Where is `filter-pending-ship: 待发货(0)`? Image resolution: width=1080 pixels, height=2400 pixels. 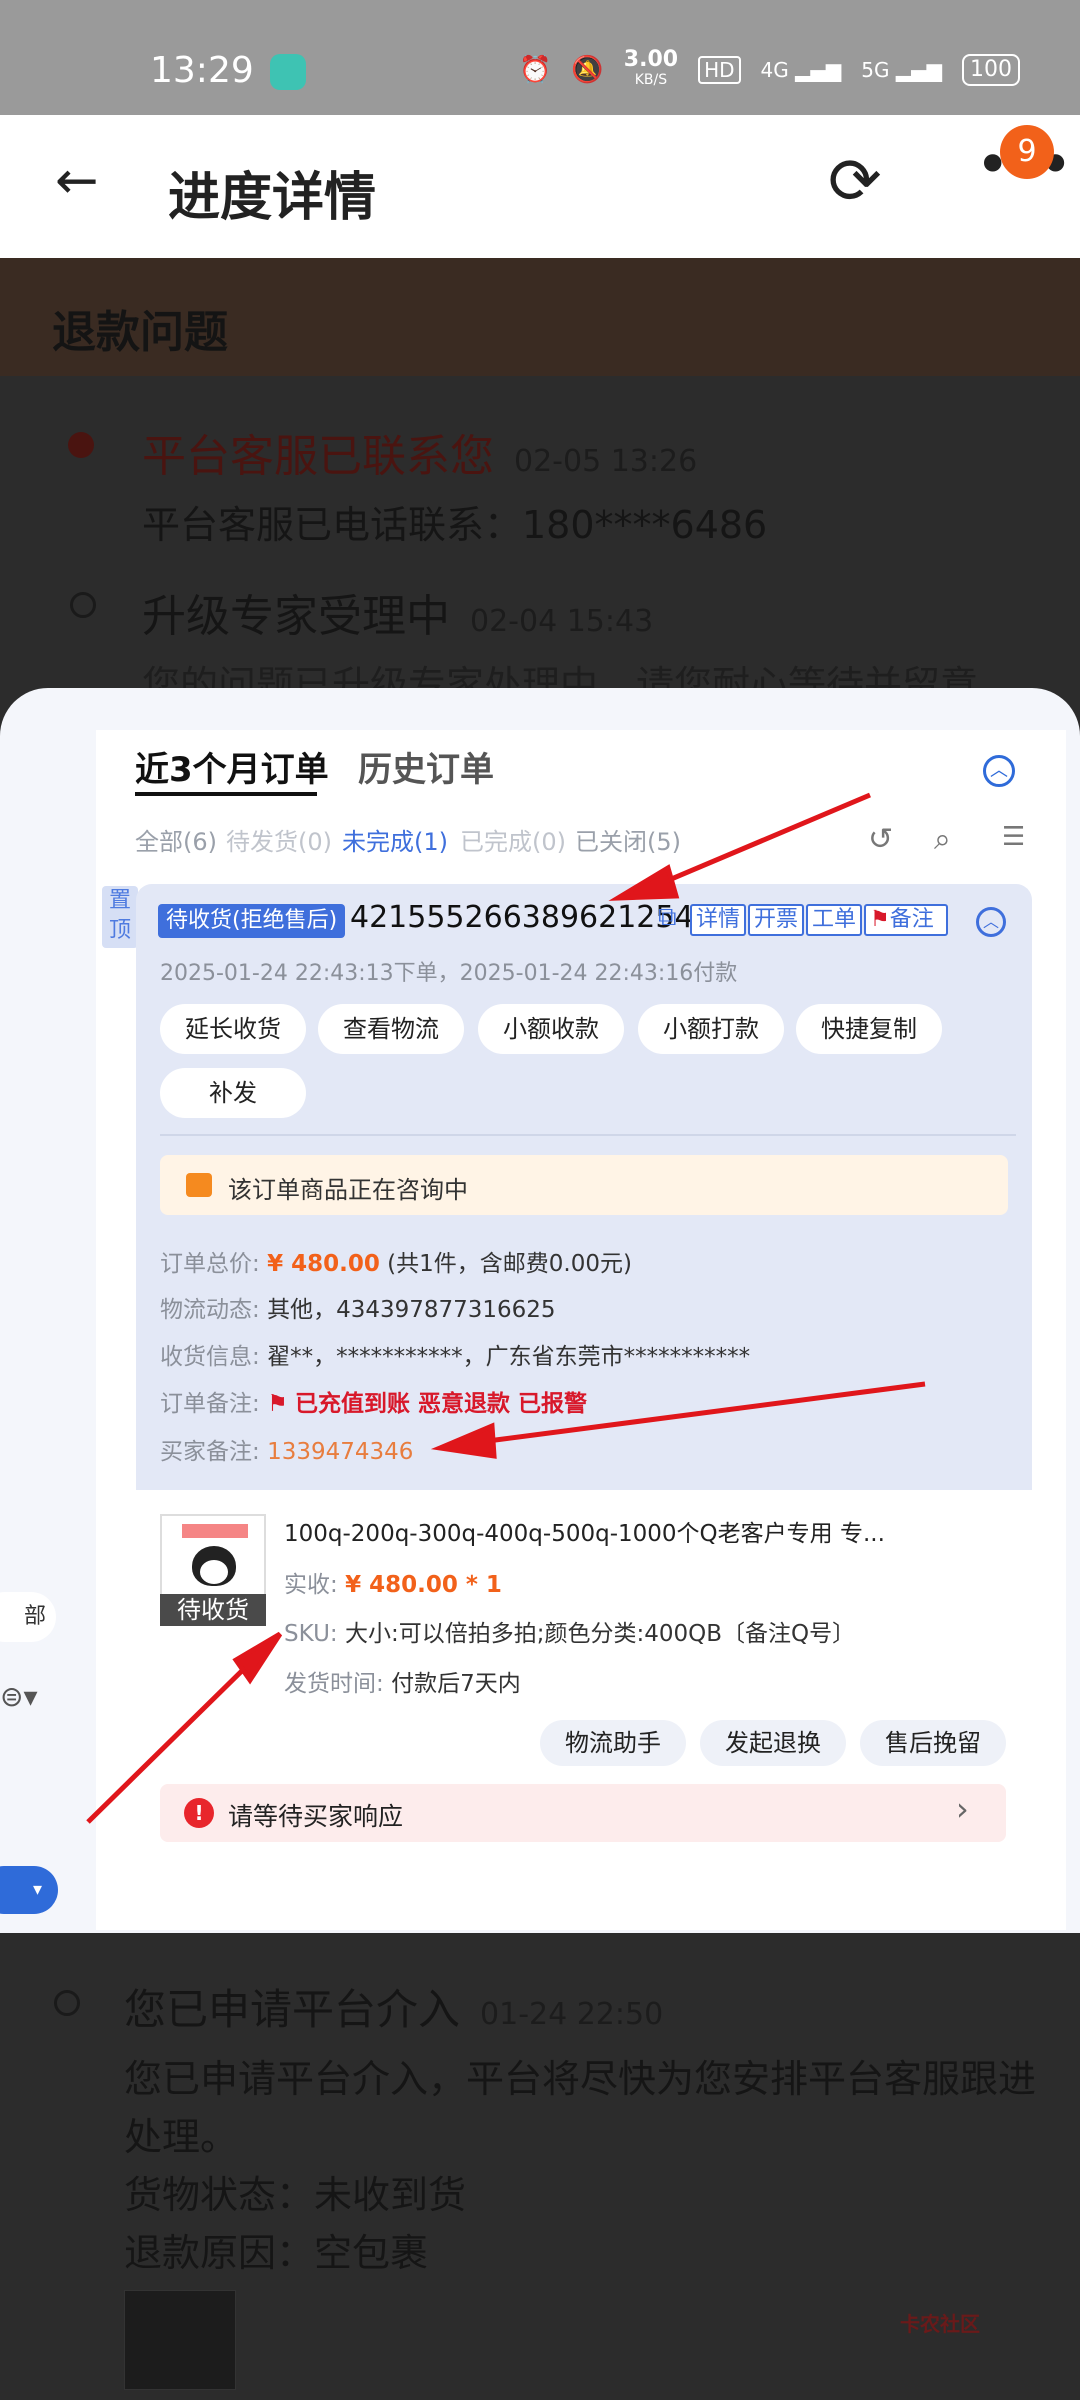 filter-pending-ship: 待发货(0) is located at coordinates (279, 839).